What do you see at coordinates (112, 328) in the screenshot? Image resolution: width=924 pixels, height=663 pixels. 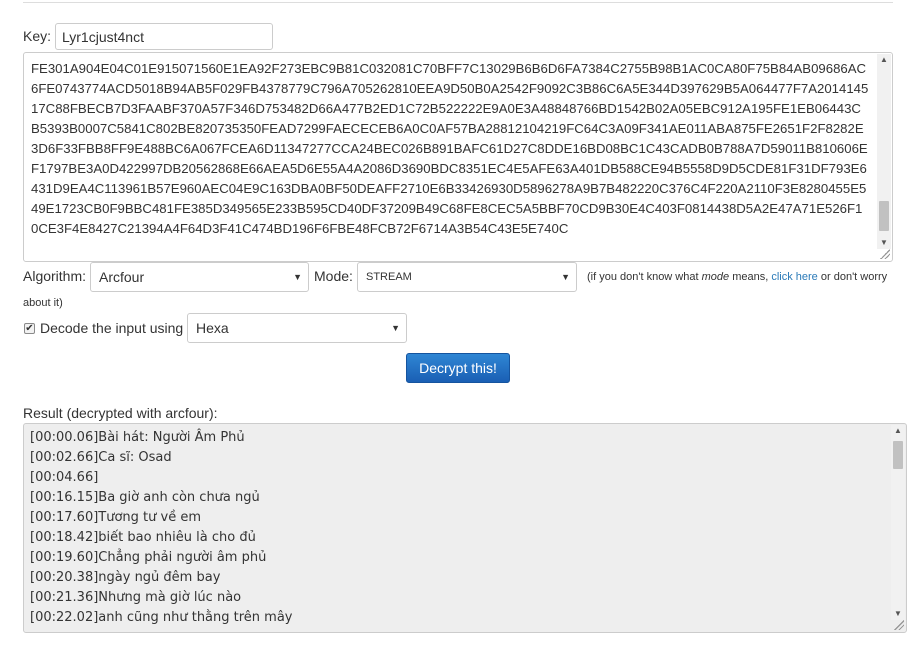 I see `decode-label: Decode the input using` at bounding box center [112, 328].